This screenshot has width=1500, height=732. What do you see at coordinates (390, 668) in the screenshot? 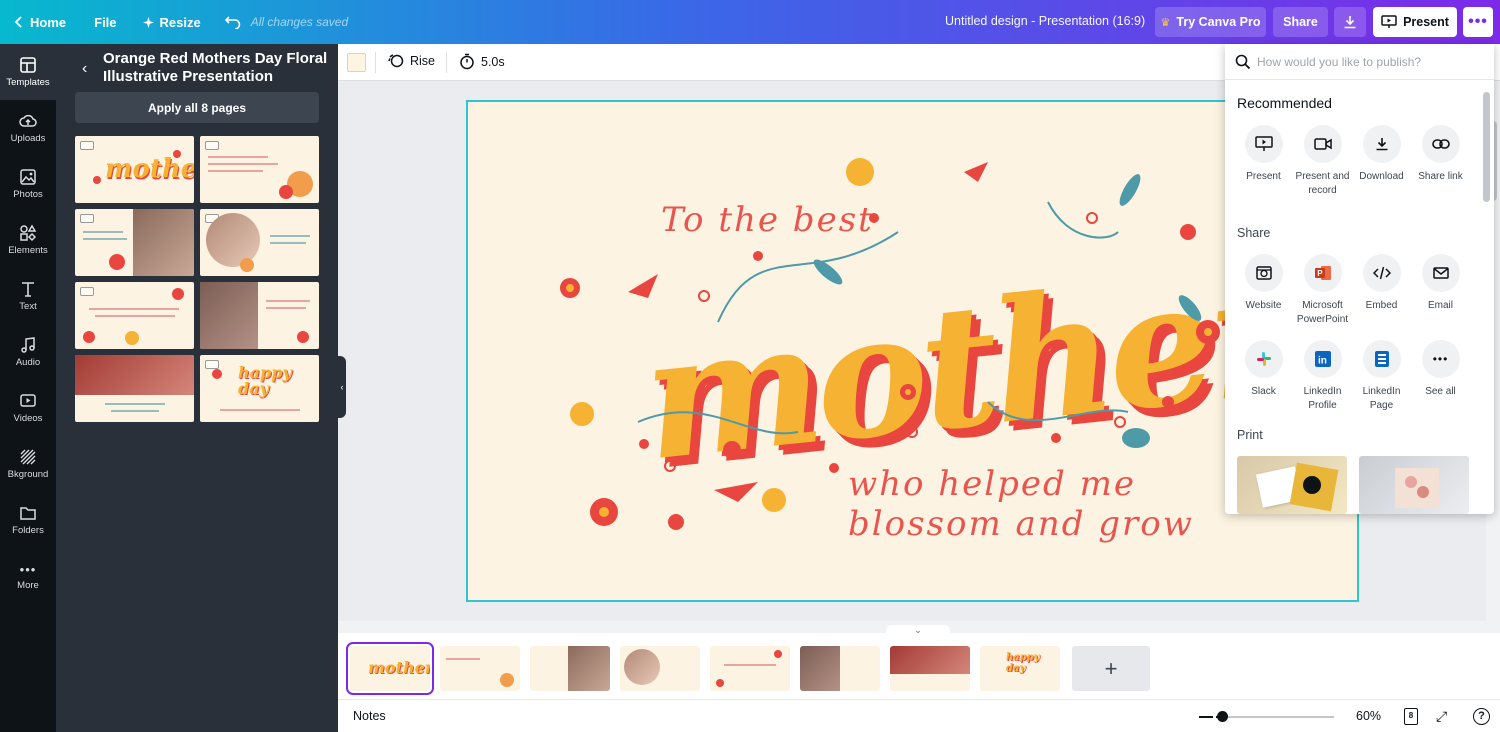
I see `page-thumb-1: mother` at bounding box center [390, 668].